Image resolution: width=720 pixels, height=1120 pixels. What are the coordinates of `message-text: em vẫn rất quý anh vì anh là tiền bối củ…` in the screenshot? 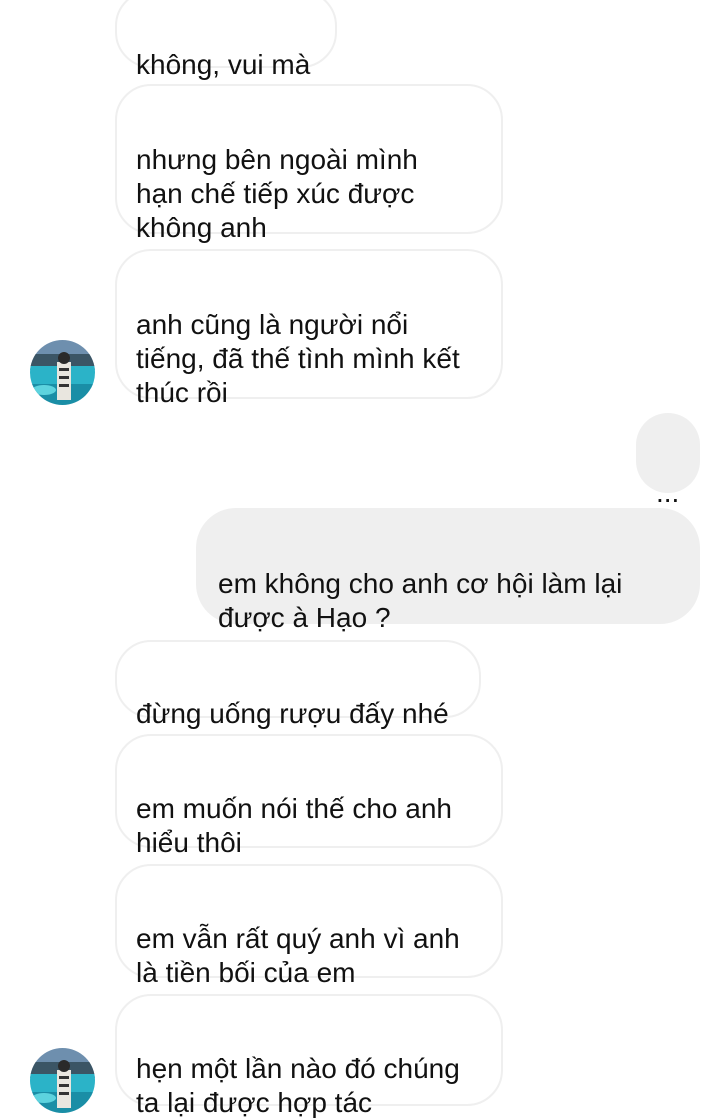 It's located at (298, 955).